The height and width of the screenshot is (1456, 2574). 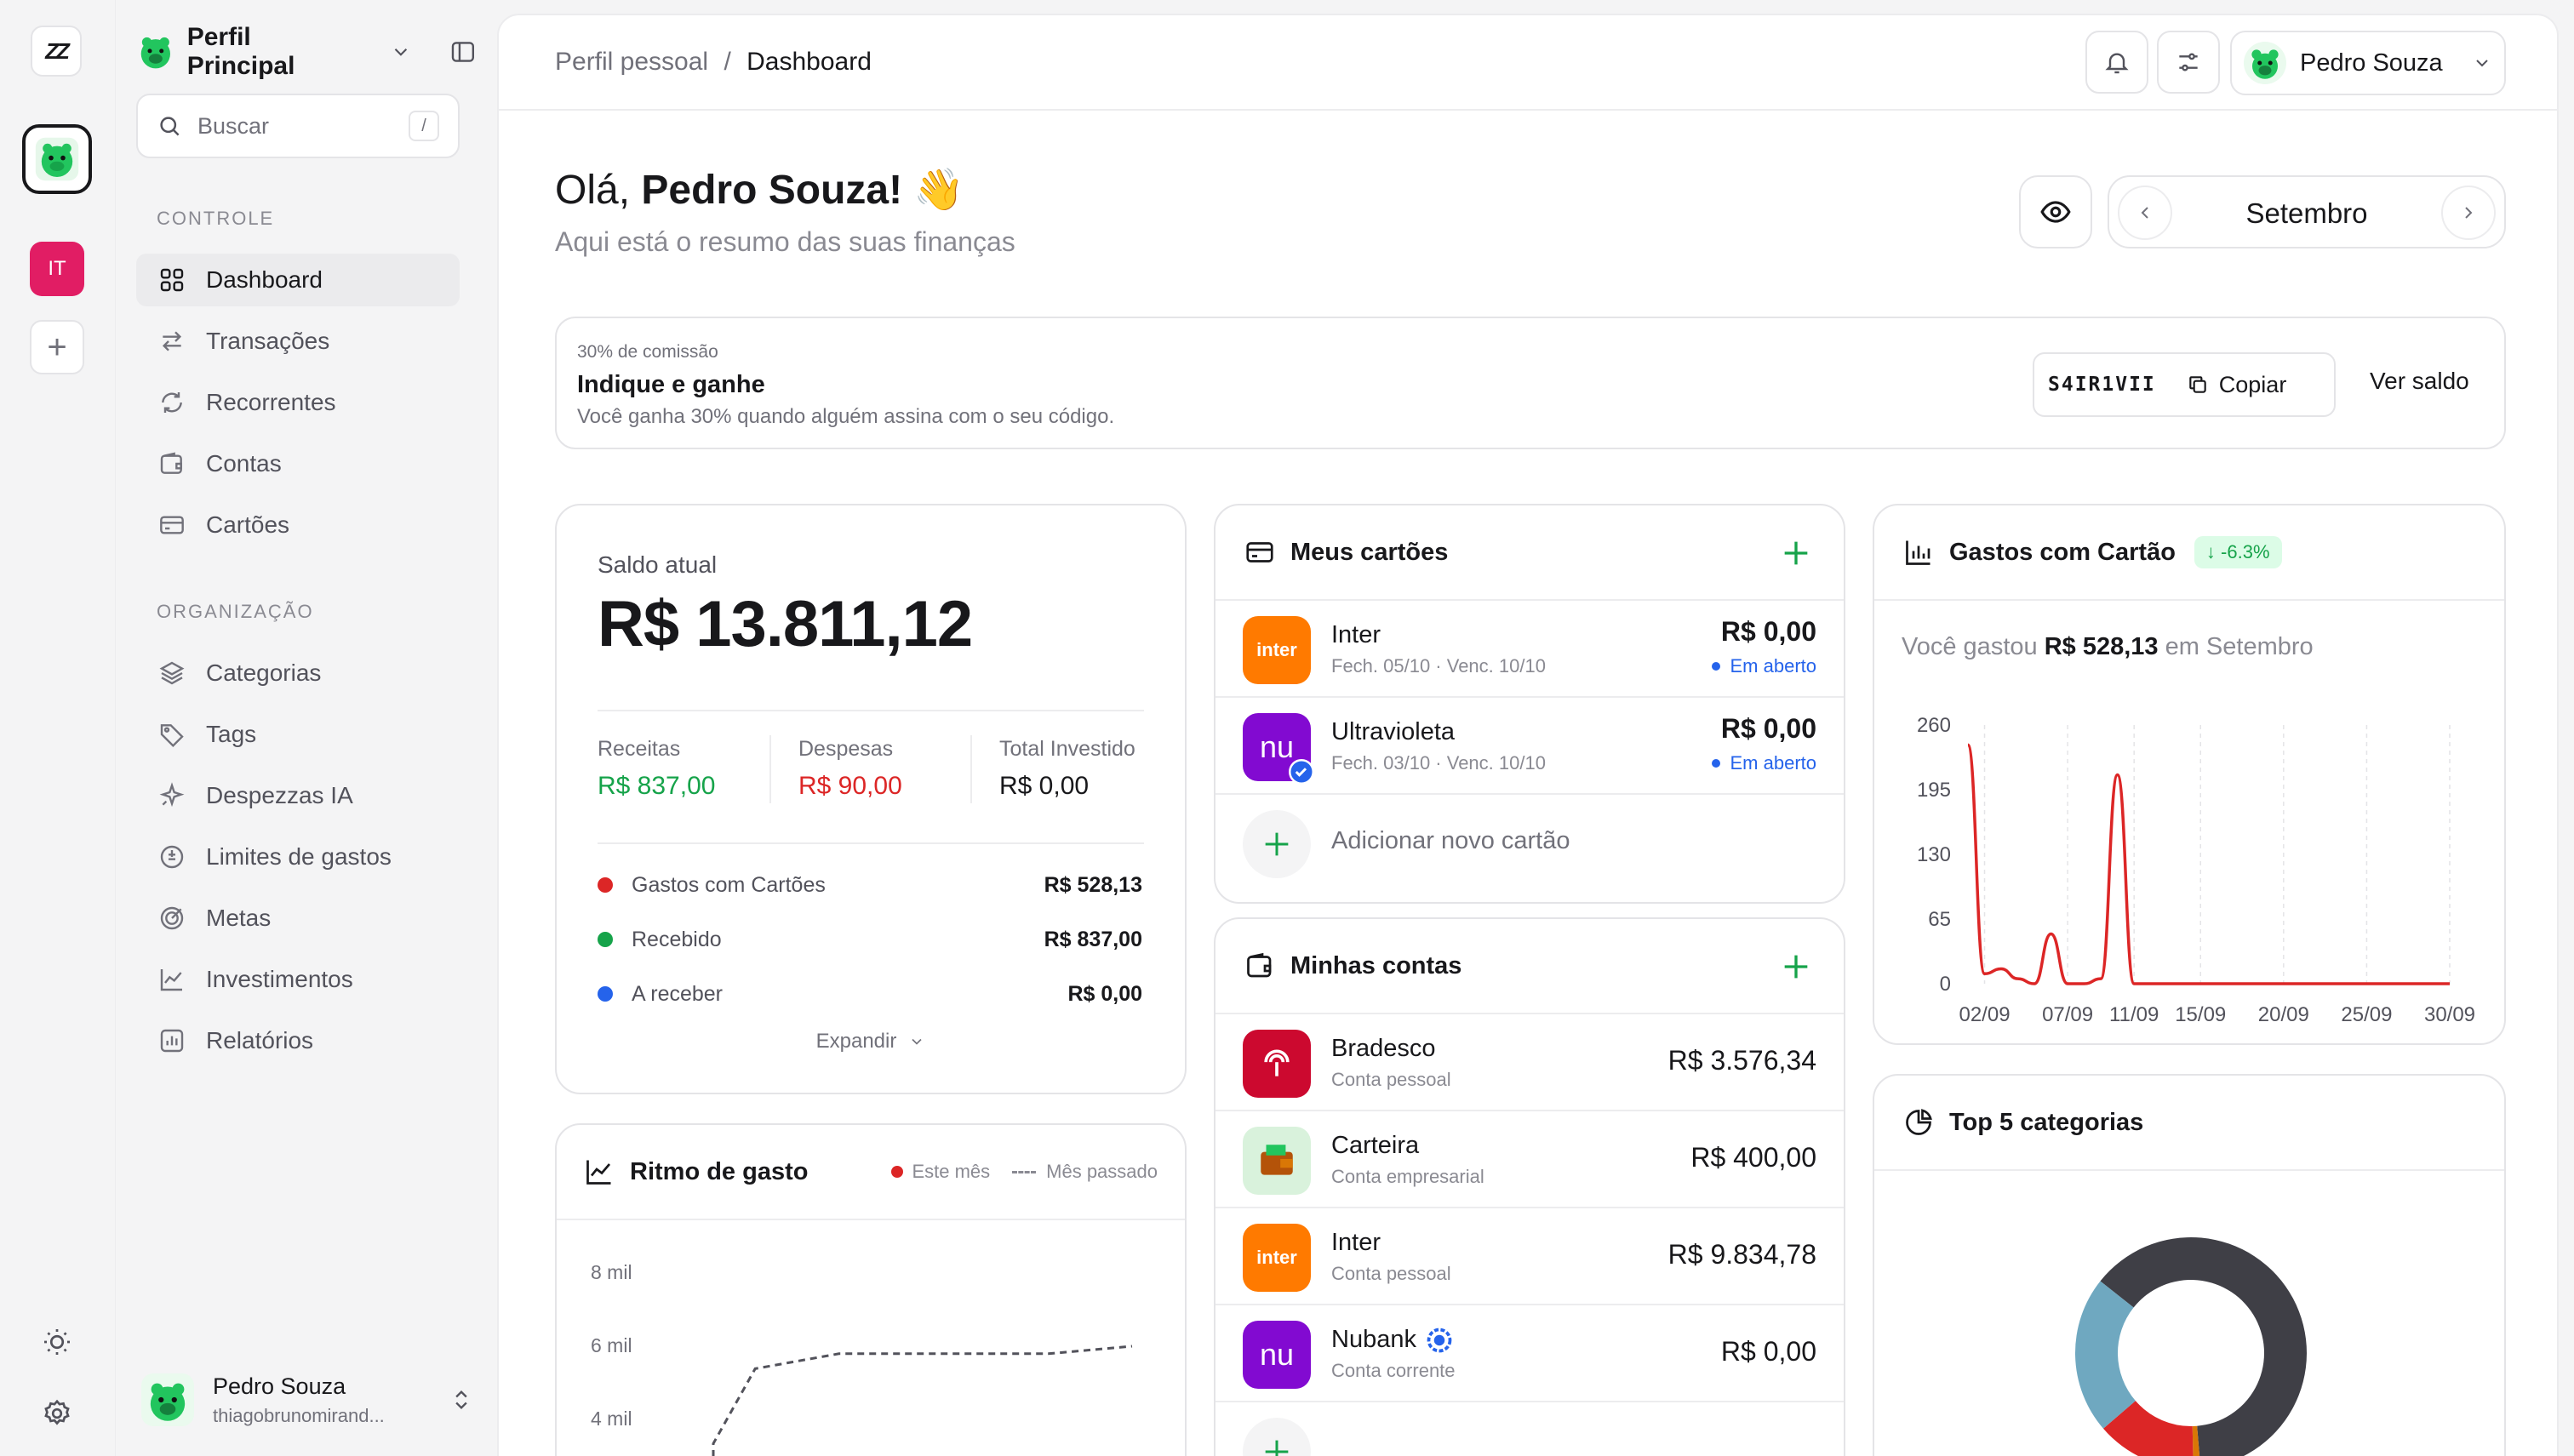 What do you see at coordinates (172, 280) in the screenshot?
I see `grid-icon` at bounding box center [172, 280].